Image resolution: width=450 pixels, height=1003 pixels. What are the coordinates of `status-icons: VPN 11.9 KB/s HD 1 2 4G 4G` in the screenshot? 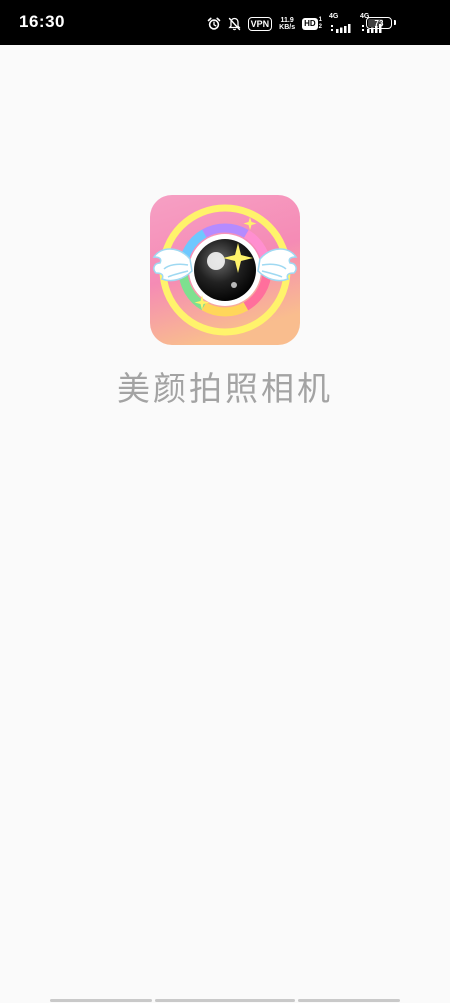 It's located at (295, 23).